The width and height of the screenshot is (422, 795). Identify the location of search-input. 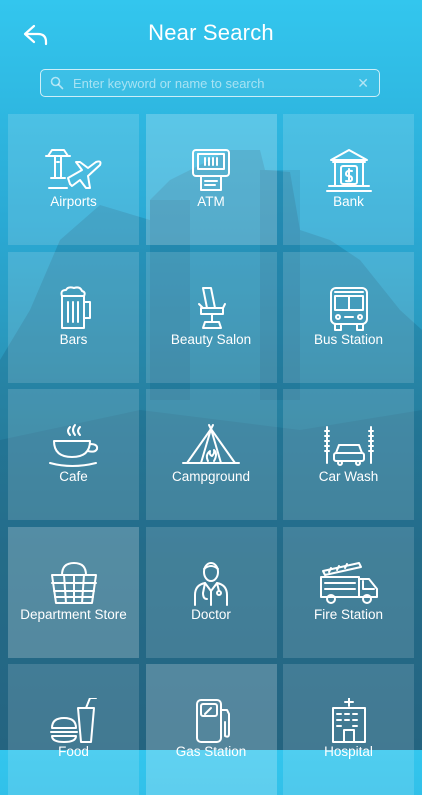
(208, 83).